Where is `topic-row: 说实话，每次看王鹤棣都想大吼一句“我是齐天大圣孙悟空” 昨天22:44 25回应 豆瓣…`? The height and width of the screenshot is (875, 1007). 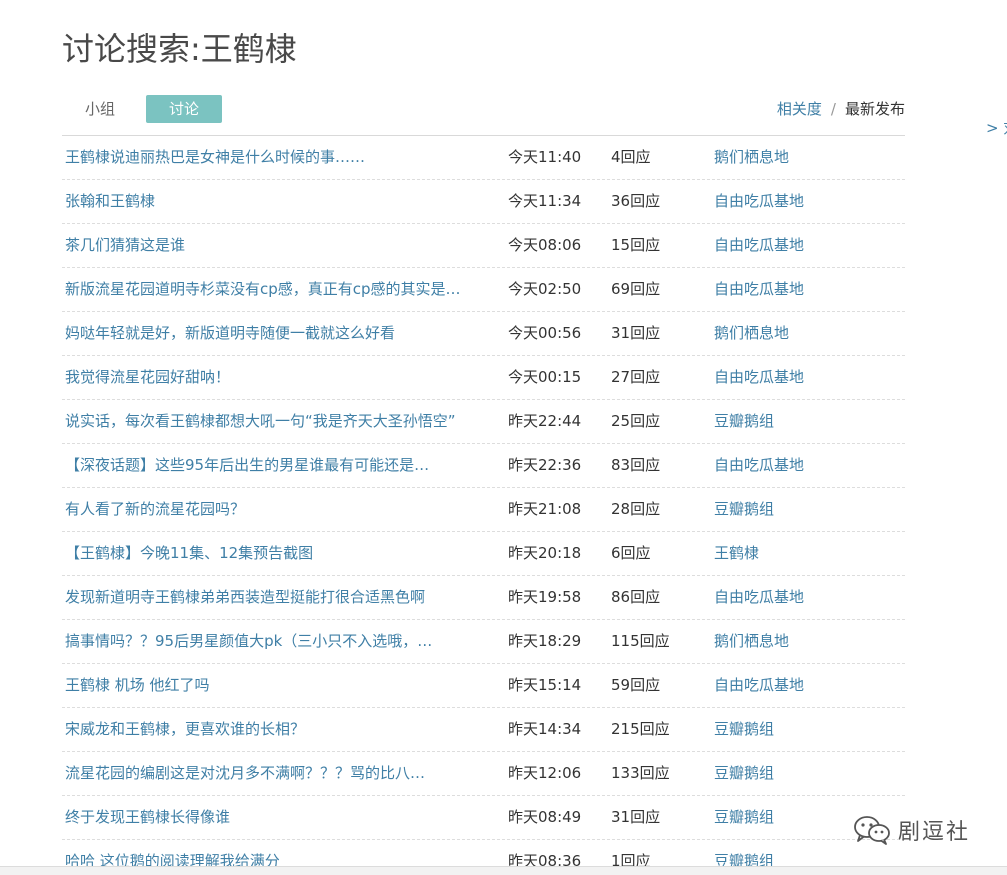 topic-row: 说实话，每次看王鹤棣都想大吼一句“我是齐天大圣孙悟空” 昨天22:44 25回应 豆瓣… is located at coordinates (483, 422).